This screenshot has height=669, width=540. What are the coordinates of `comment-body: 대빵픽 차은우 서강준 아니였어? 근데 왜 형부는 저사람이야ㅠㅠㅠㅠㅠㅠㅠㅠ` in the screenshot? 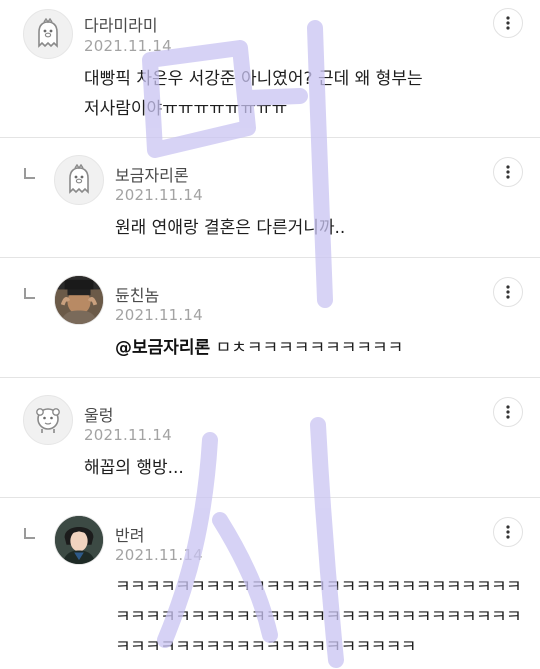 It's located at (253, 94).